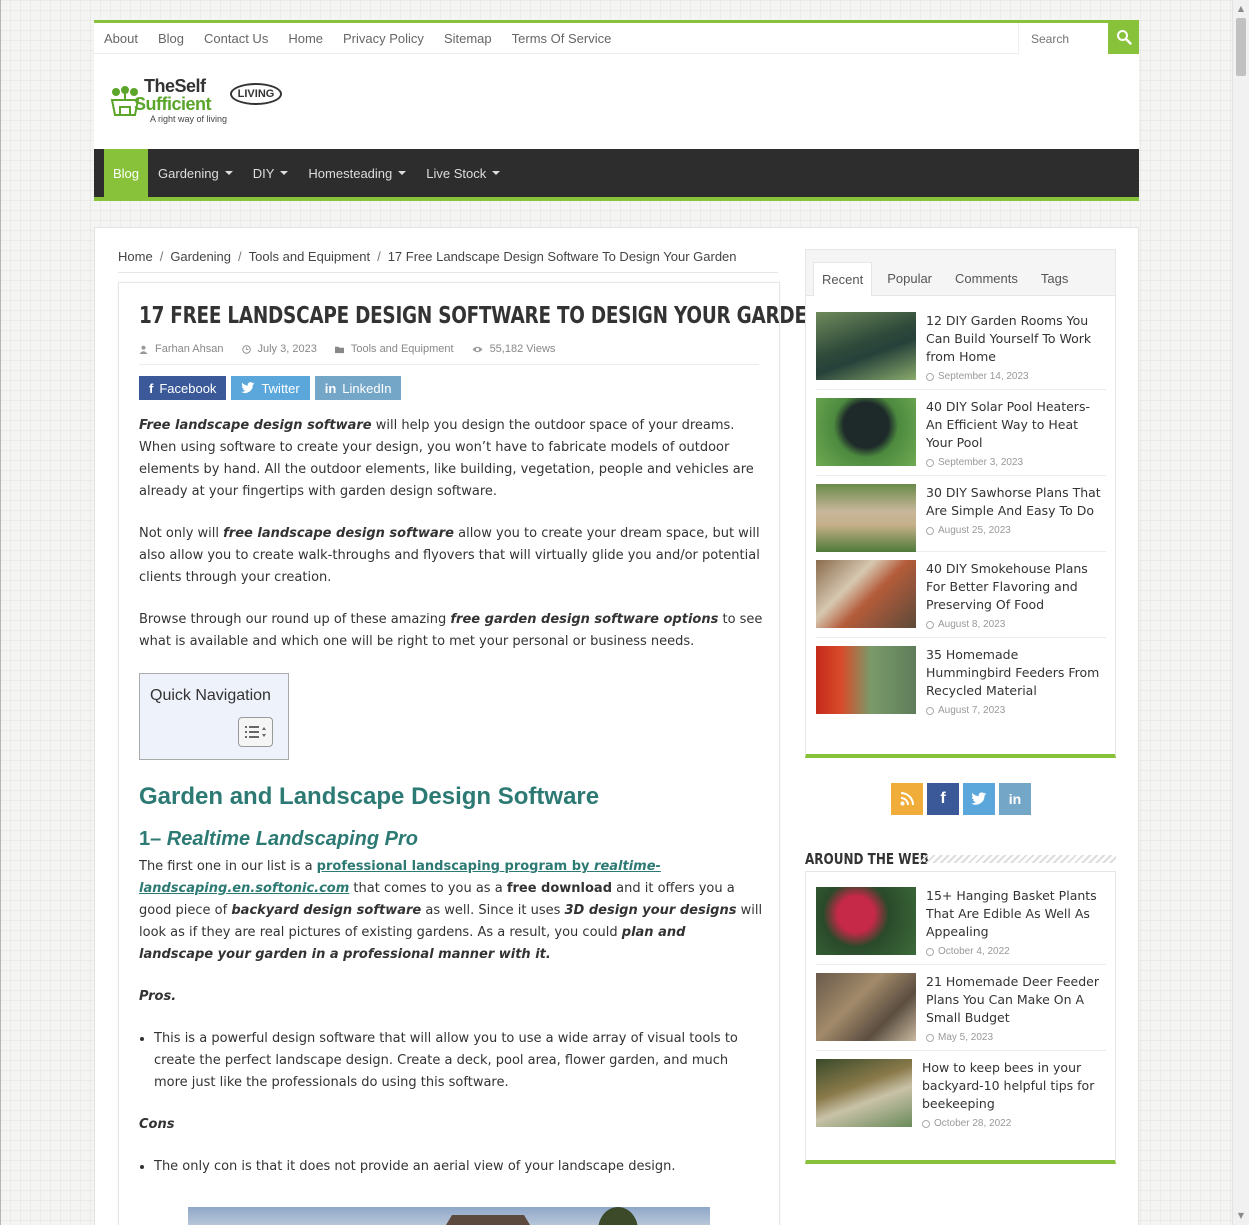 This screenshot has width=1249, height=1225. What do you see at coordinates (287, 349) in the screenshot?
I see `post-date-text: July 3, 2023` at bounding box center [287, 349].